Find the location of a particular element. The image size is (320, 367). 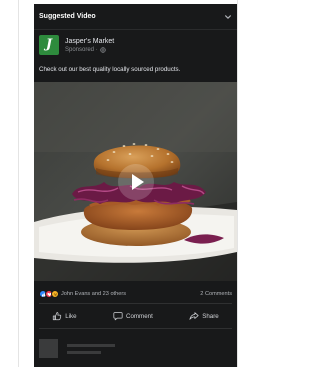

like-button: Like is located at coordinates (64, 316).